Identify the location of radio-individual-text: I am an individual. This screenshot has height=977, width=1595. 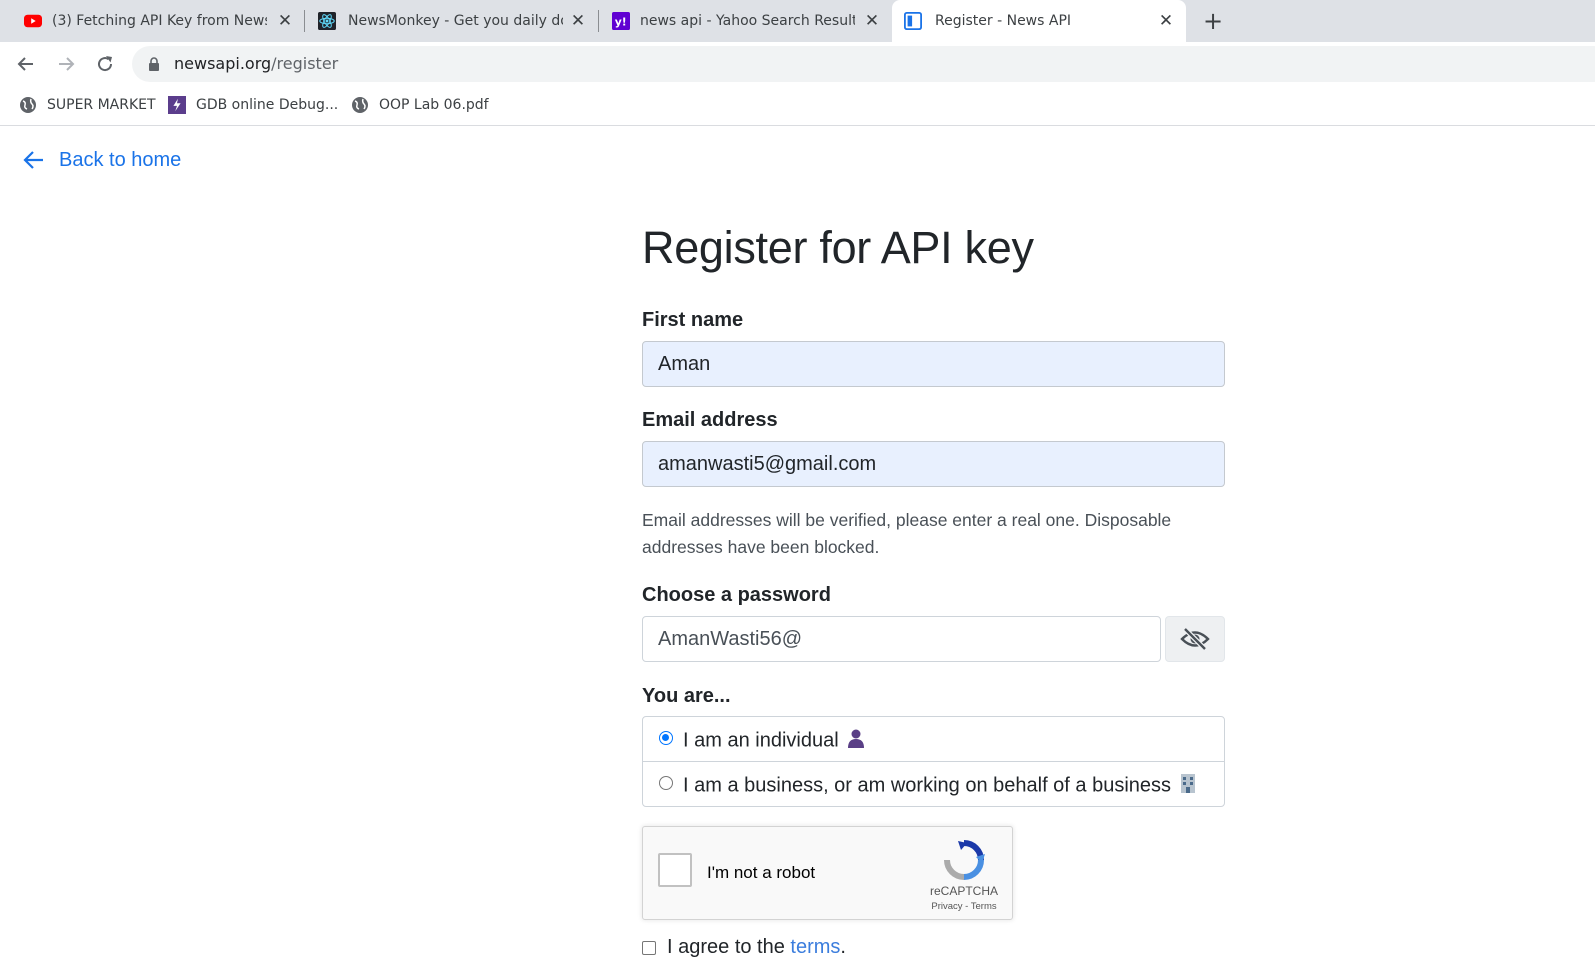
(774, 741).